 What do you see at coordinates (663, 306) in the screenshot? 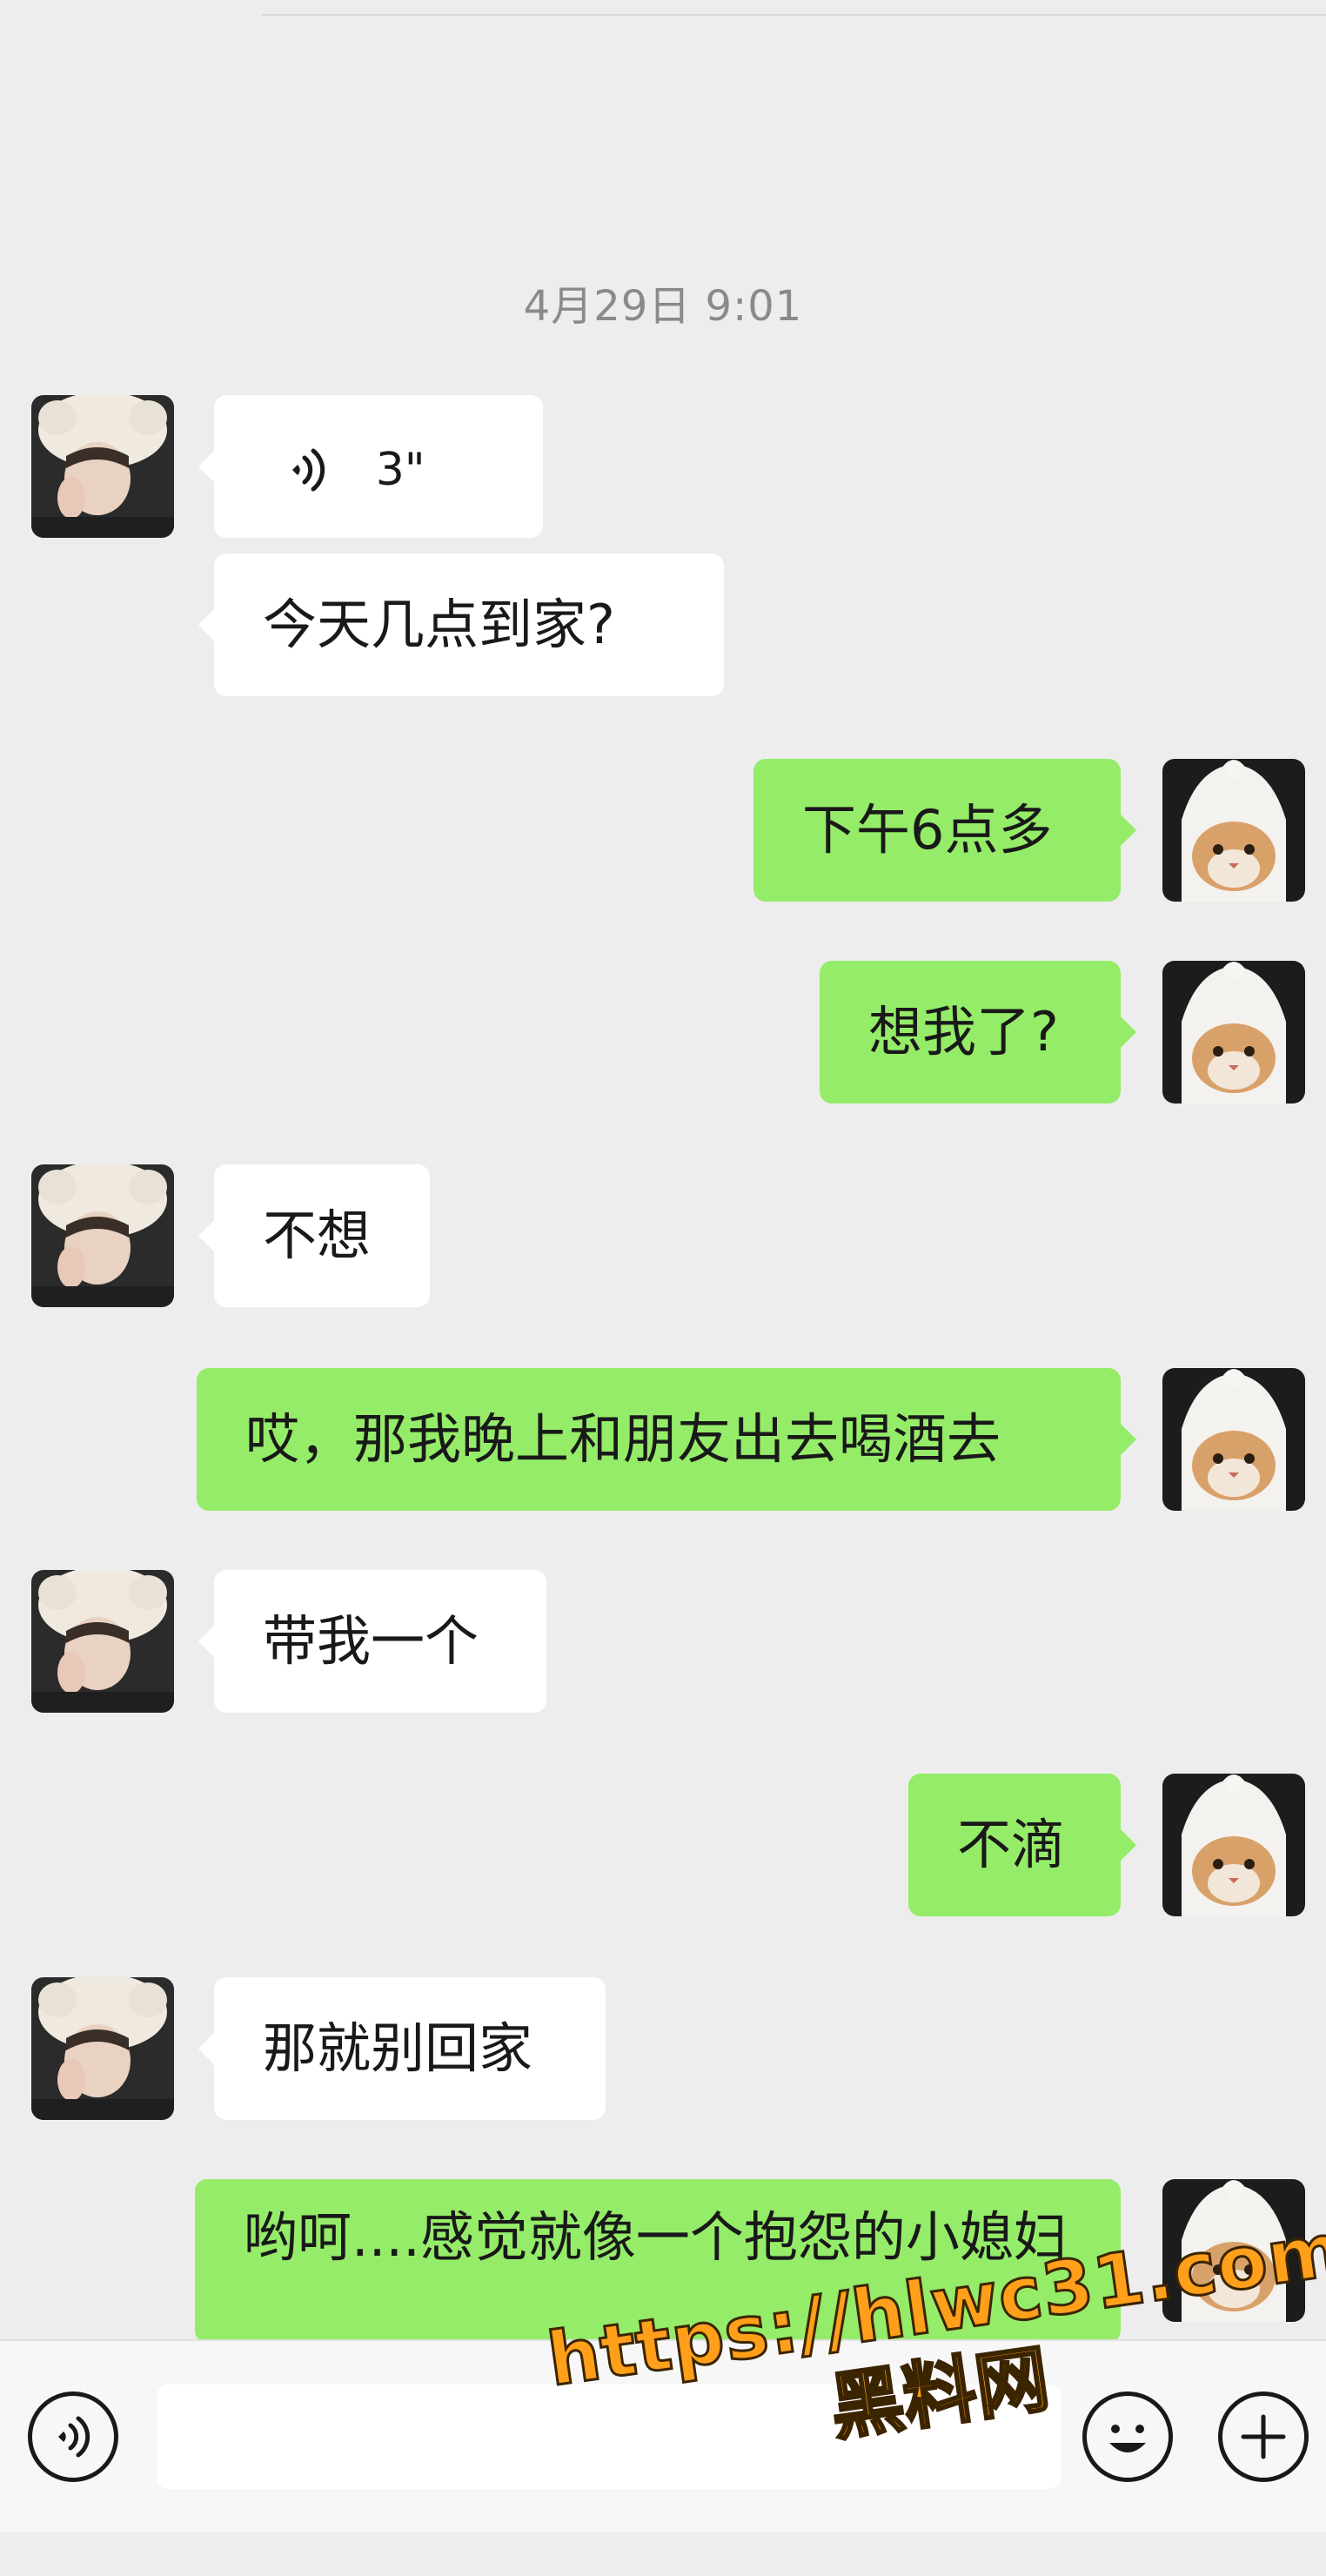
I see `message-timestamp: 4月29日 9:01` at bounding box center [663, 306].